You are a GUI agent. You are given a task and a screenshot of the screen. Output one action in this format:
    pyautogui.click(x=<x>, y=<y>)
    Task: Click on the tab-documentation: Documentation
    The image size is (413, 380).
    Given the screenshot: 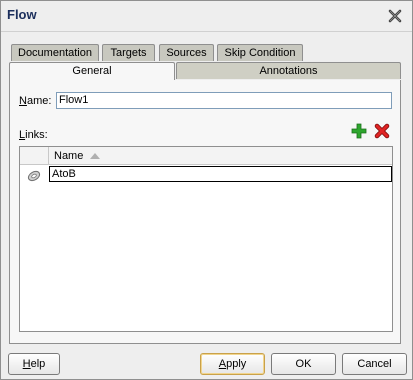 What is the action you would take?
    pyautogui.click(x=55, y=52)
    